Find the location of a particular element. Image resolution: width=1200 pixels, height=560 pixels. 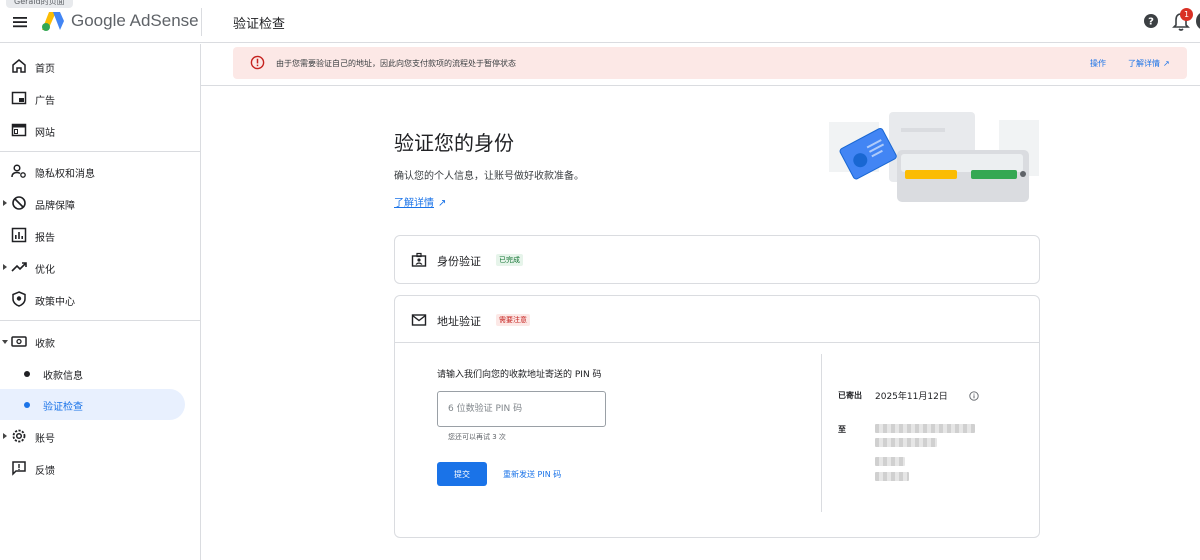

sidebar-item-brand-safety: 品牌保障 is located at coordinates (100, 203).